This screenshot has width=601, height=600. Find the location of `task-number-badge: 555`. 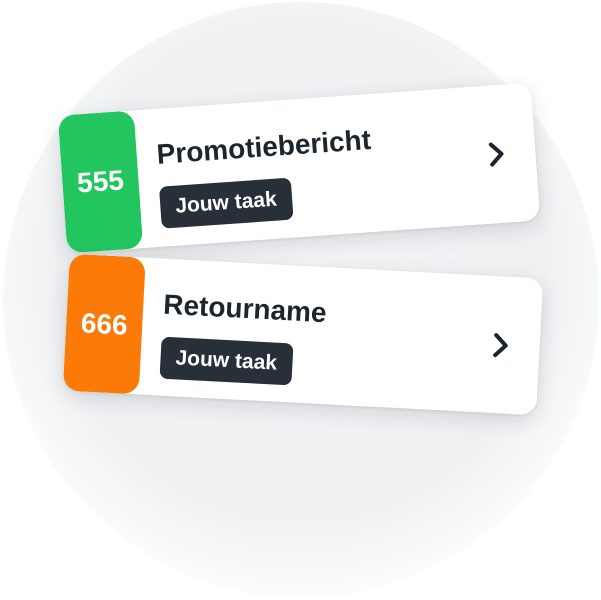

task-number-badge: 555 is located at coordinates (100, 182).